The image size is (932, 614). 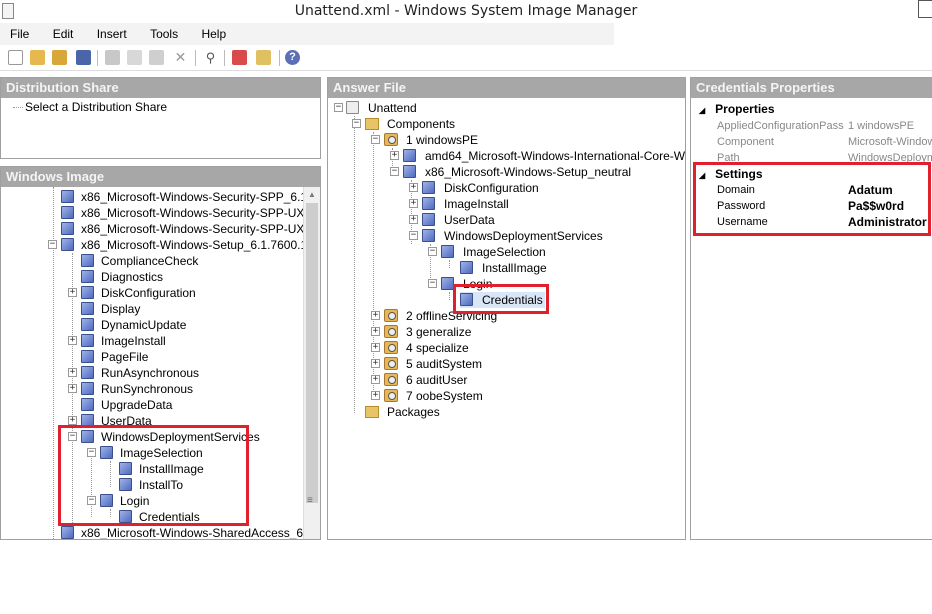 I want to click on highlight-credentials, so click(x=501, y=299).